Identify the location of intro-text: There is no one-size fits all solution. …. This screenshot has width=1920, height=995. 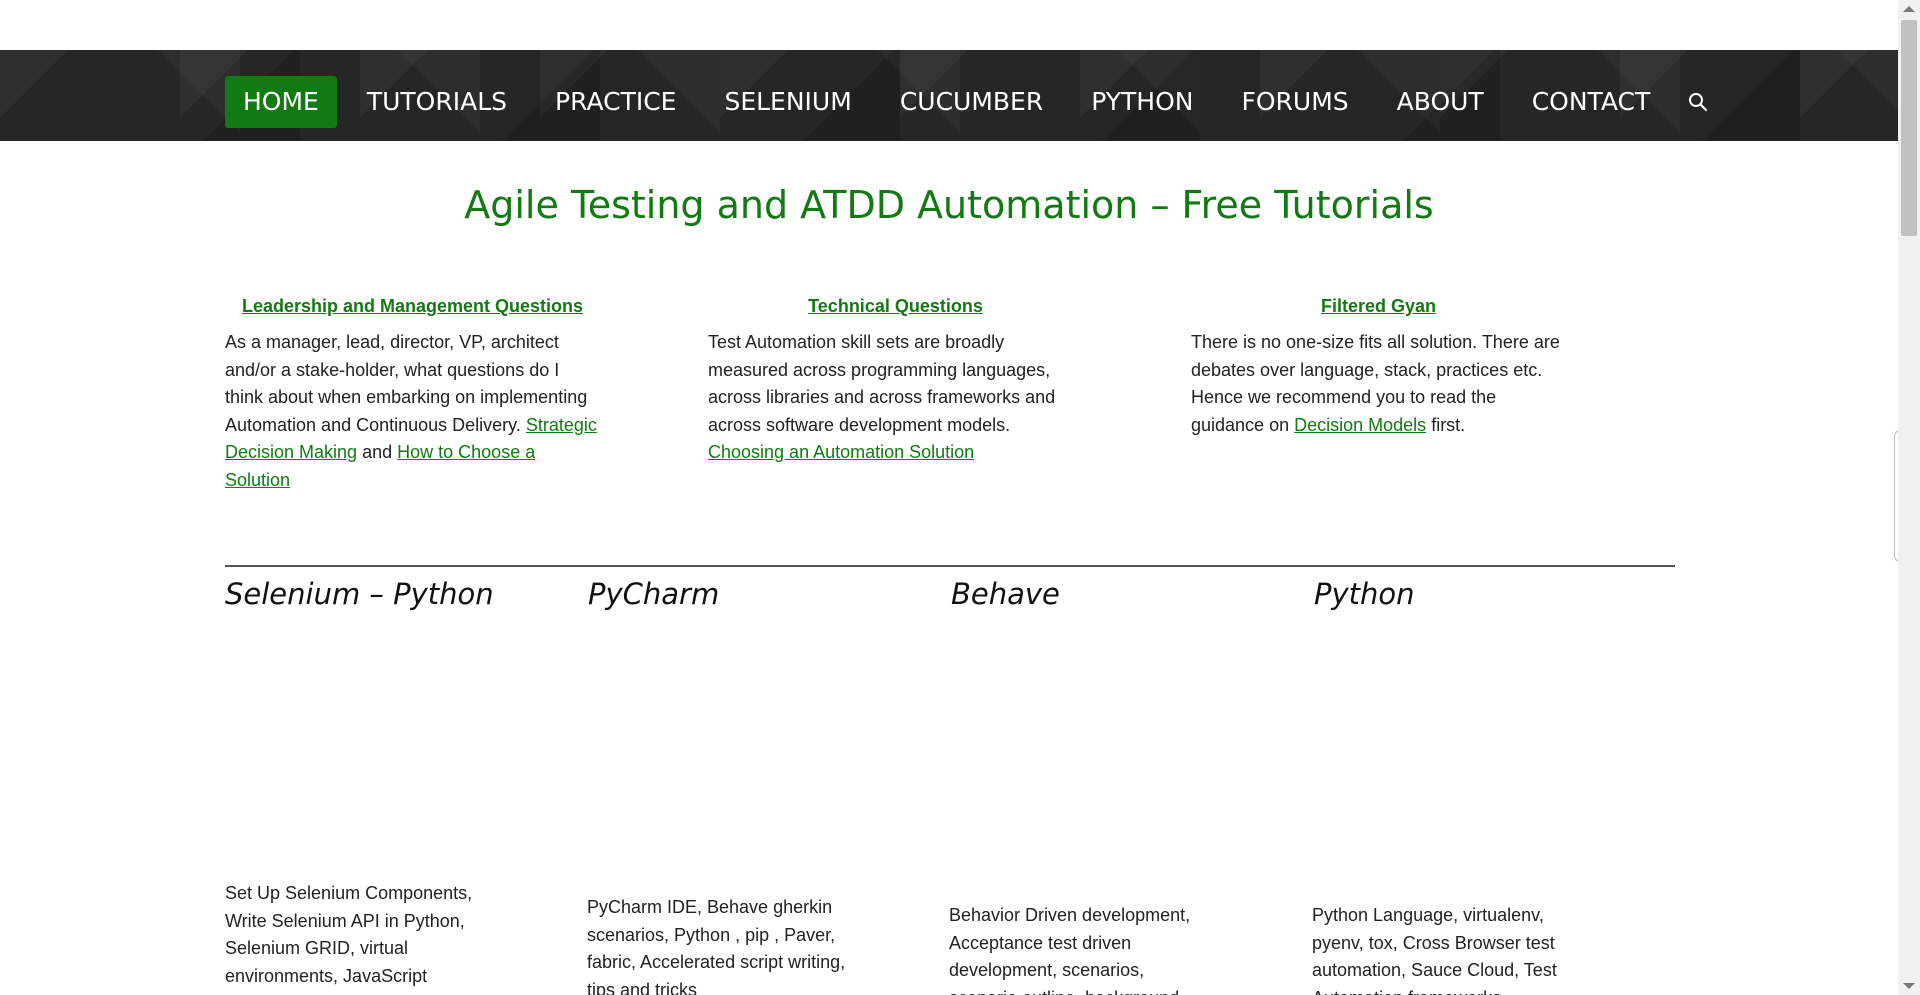
(1378, 384).